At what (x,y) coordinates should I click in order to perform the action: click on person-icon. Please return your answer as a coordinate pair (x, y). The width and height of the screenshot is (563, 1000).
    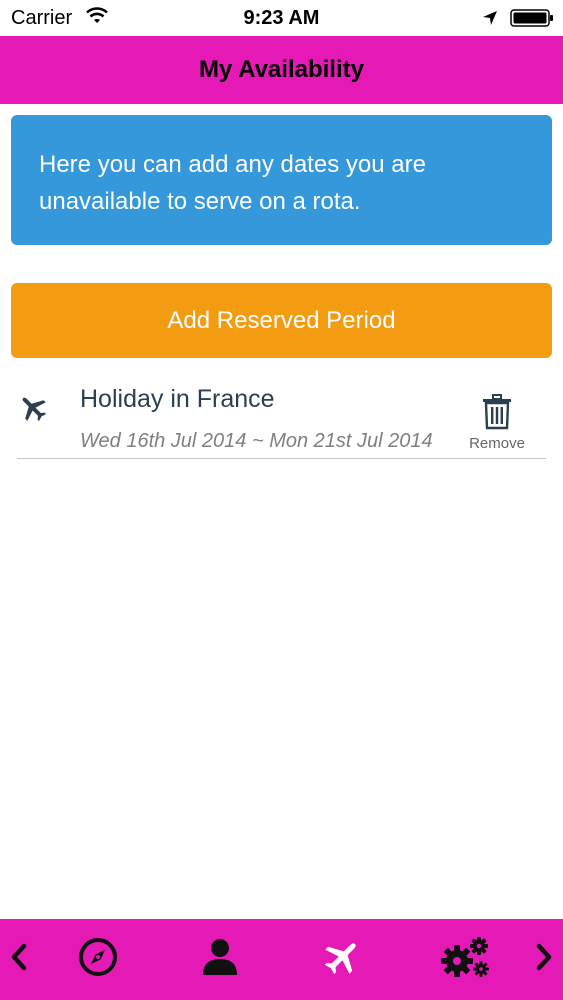
    Looking at the image, I should click on (220, 959).